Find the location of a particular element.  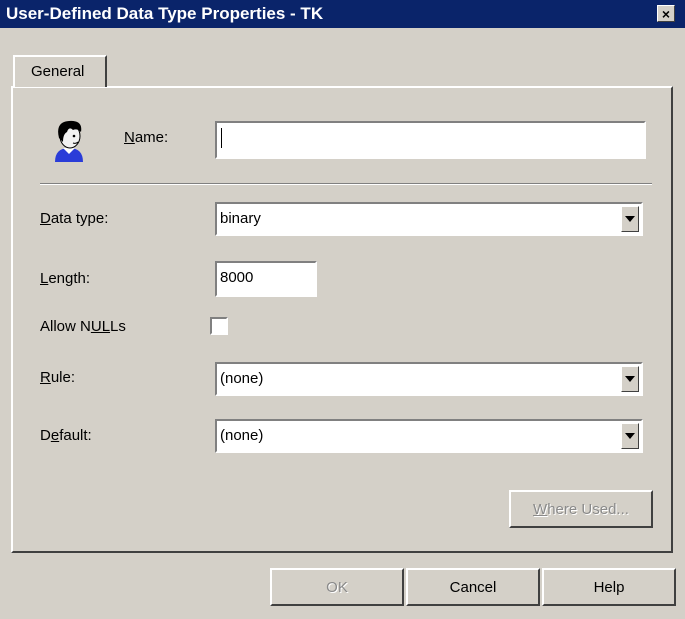

cancel-button: Cancel is located at coordinates (473, 587).